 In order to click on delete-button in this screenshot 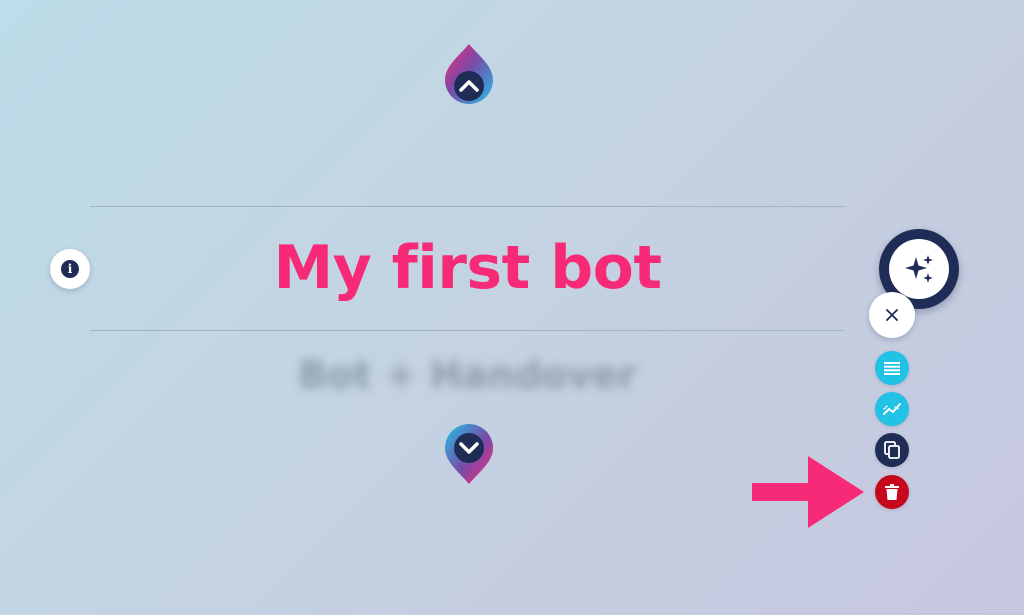, I will do `click(892, 492)`.